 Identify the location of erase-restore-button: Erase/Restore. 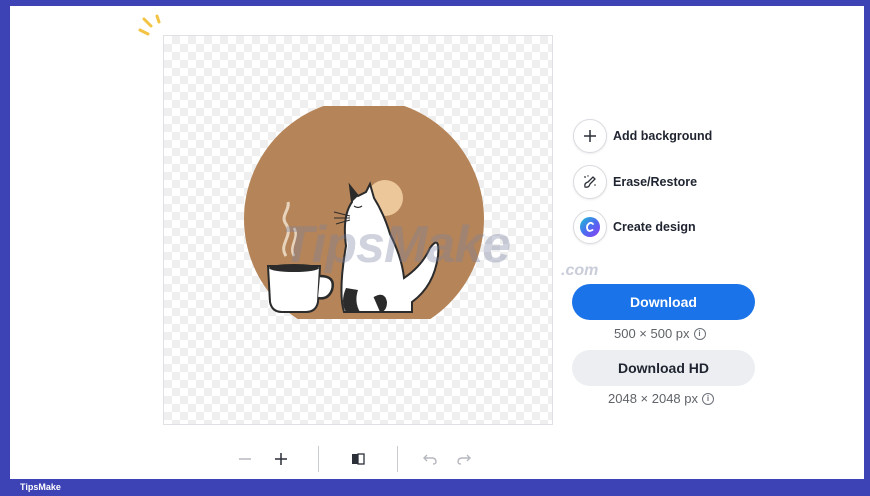
(635, 182).